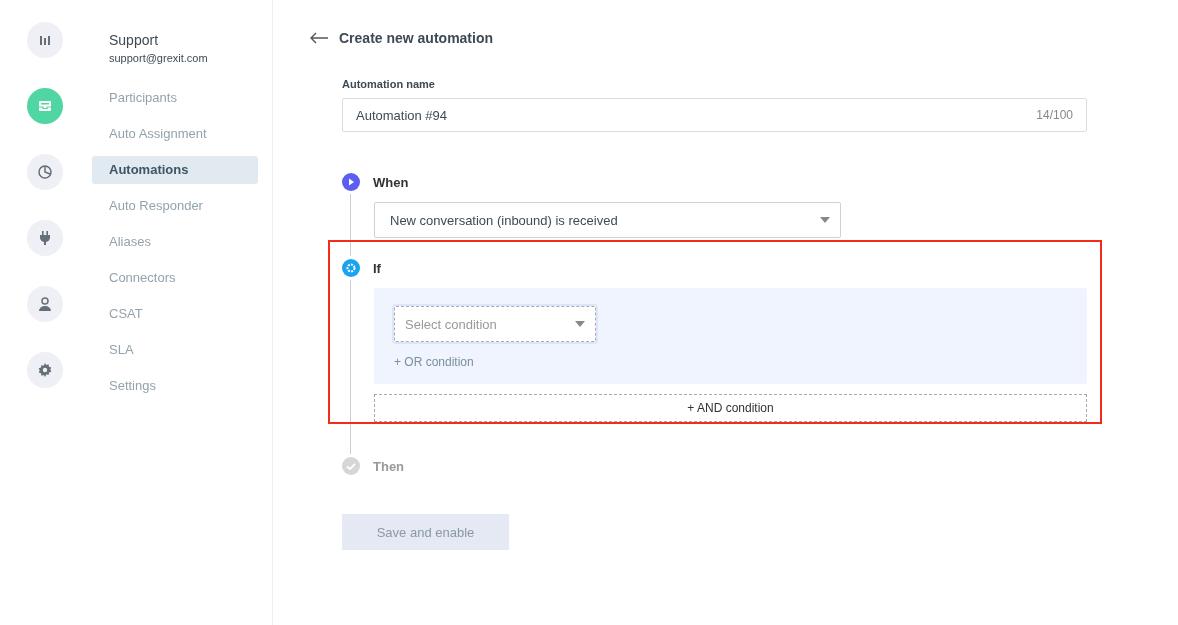  What do you see at coordinates (175, 206) in the screenshot?
I see `sidebar-item: Auto Responder` at bounding box center [175, 206].